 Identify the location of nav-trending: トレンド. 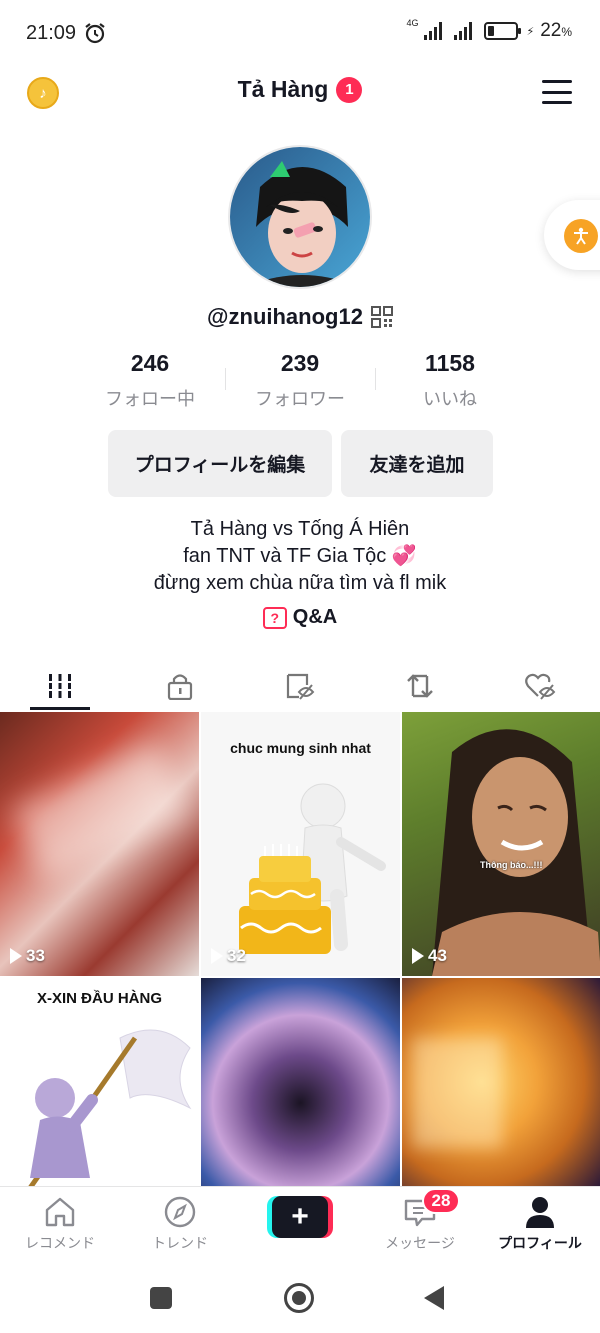
(180, 1224).